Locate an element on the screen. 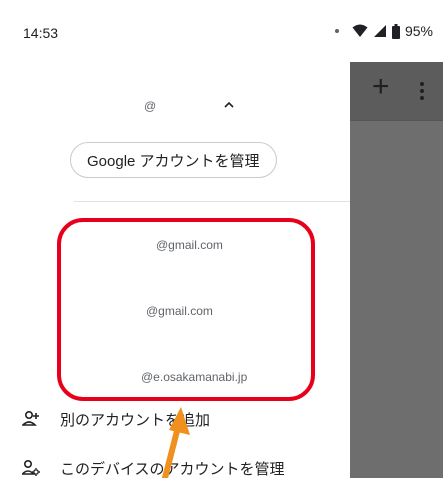 The image size is (443, 480). current-account-email: @ is located at coordinates (150, 106).